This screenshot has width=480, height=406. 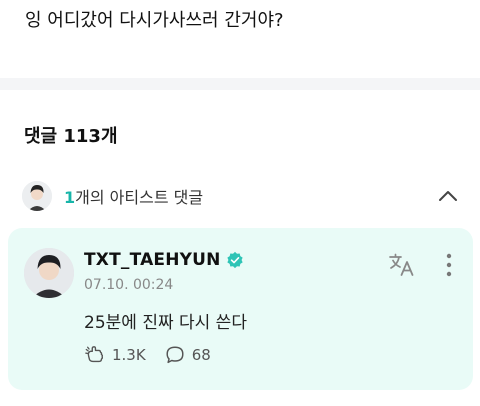 What do you see at coordinates (242, 196) in the screenshot?
I see `artist-comments-toggle: 1개의 아티스트 댓글` at bounding box center [242, 196].